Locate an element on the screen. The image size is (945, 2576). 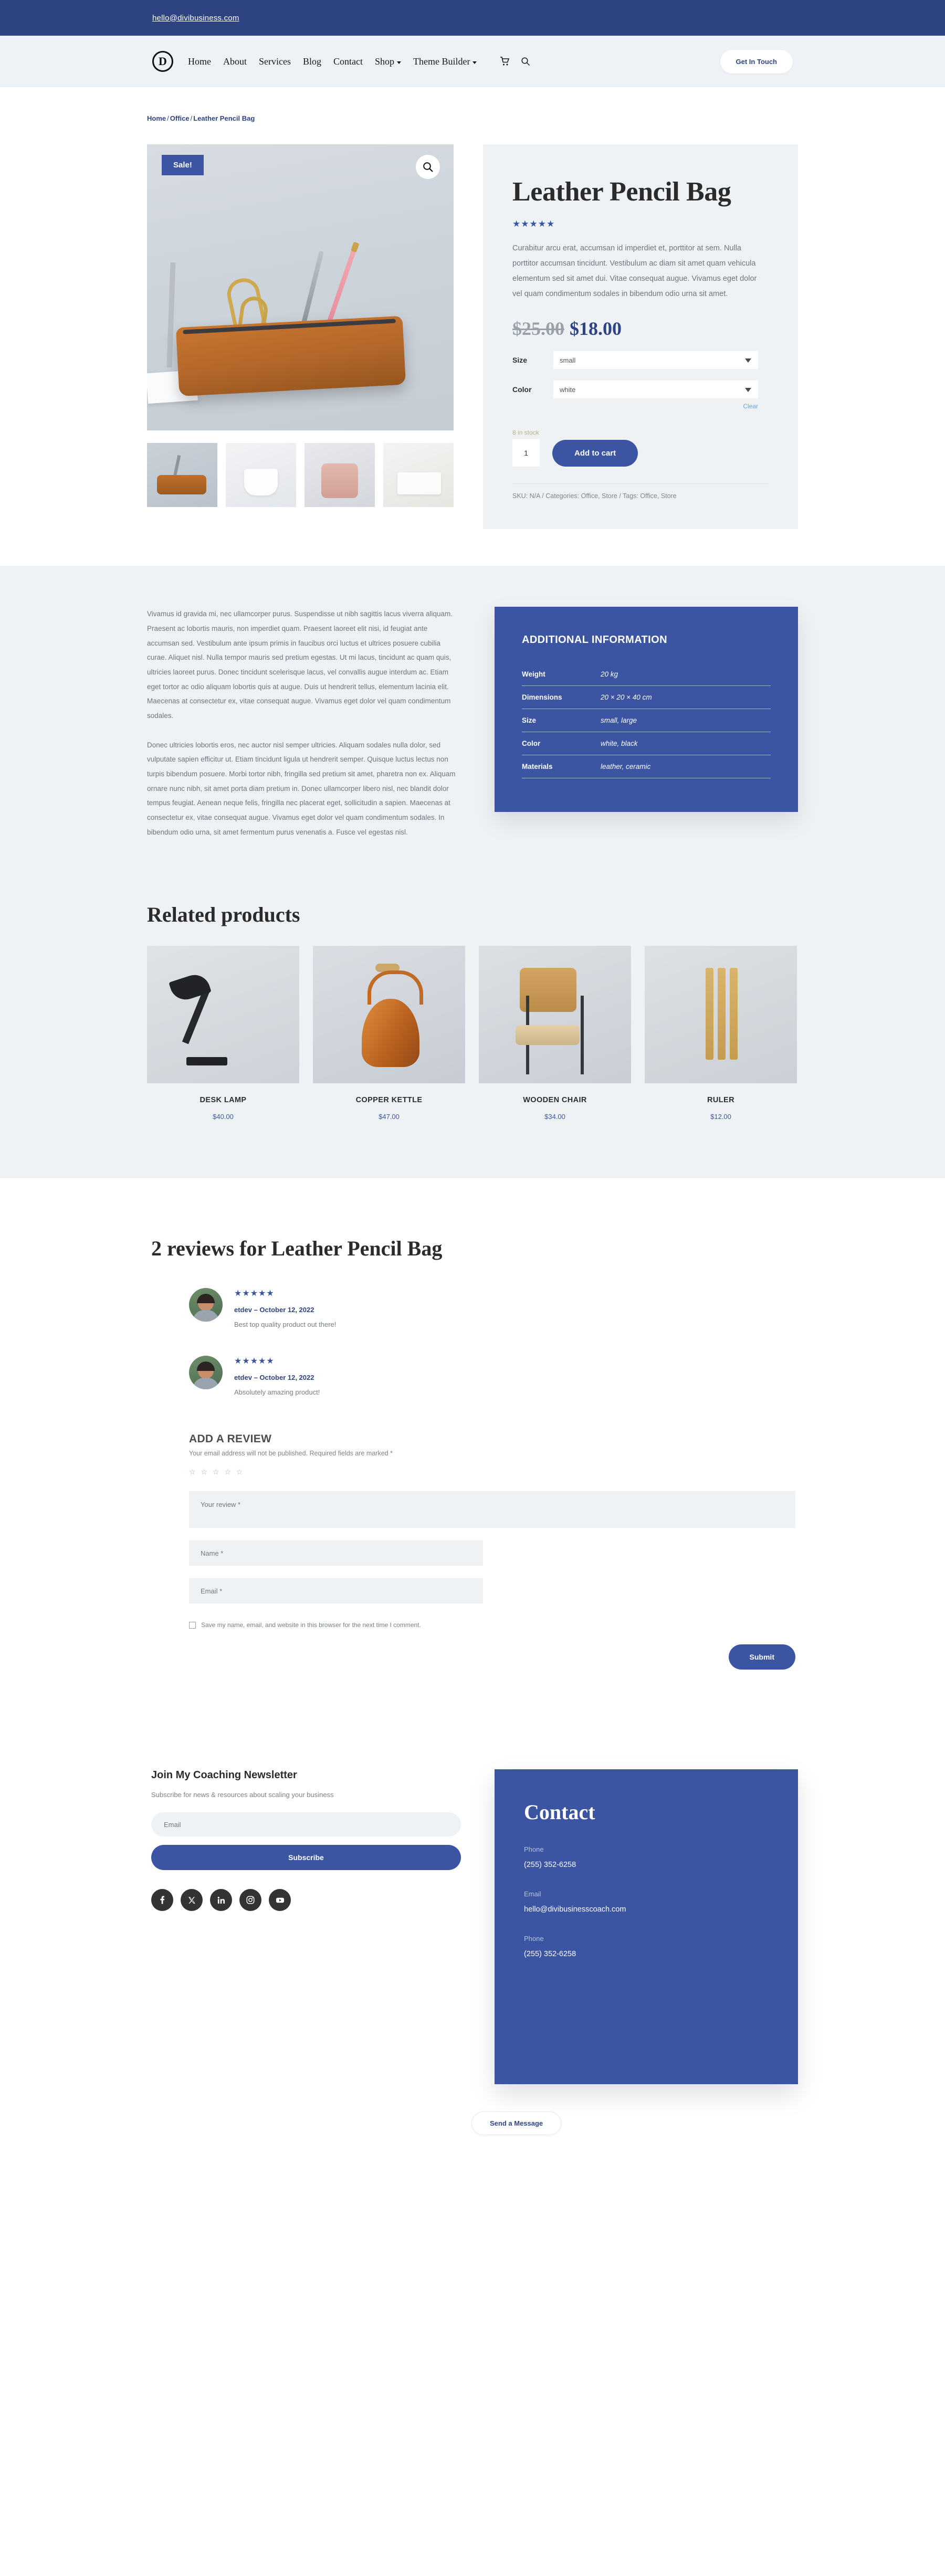
add-review-heading: ADD A REVIEW is located at coordinates (230, 1439).